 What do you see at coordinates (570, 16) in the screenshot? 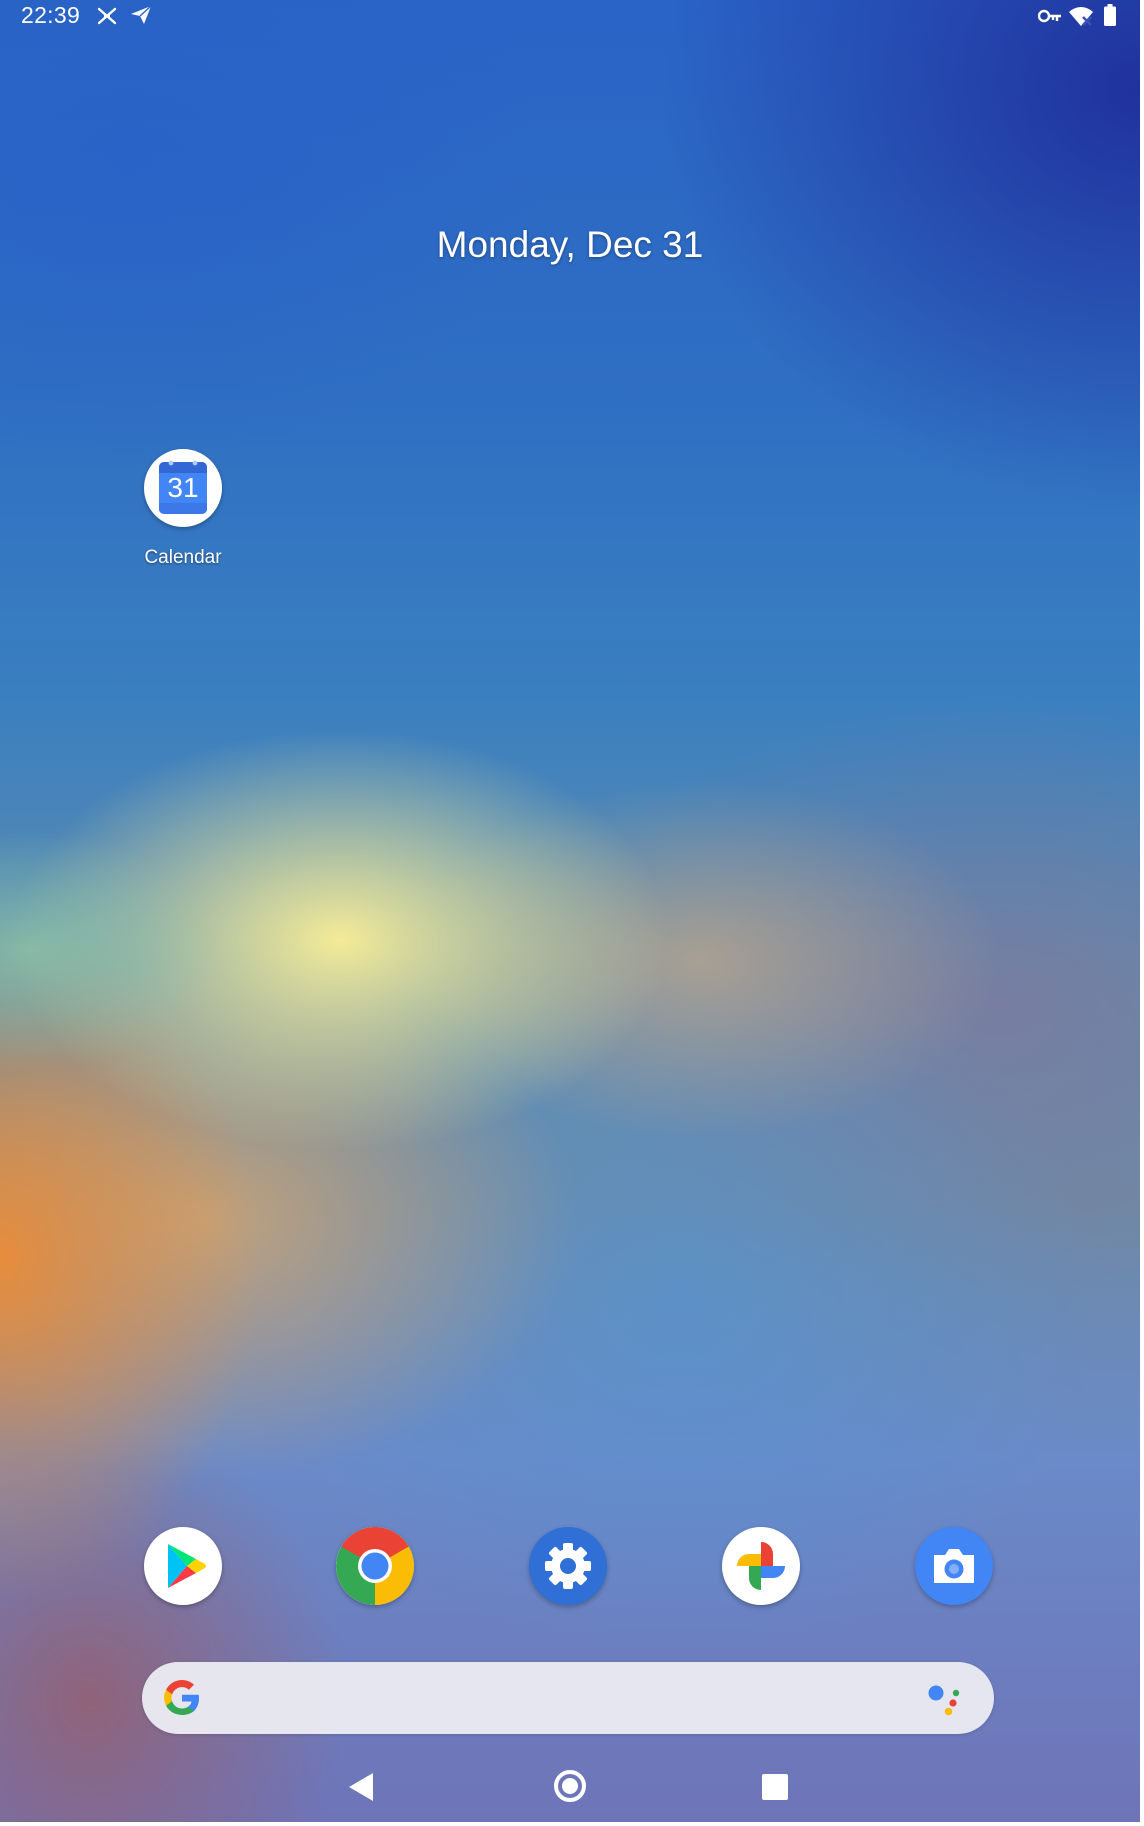
I see `status-bar: 22:39` at bounding box center [570, 16].